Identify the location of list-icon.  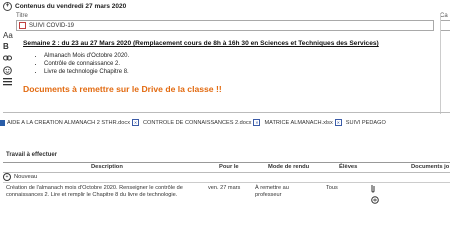
(7, 83).